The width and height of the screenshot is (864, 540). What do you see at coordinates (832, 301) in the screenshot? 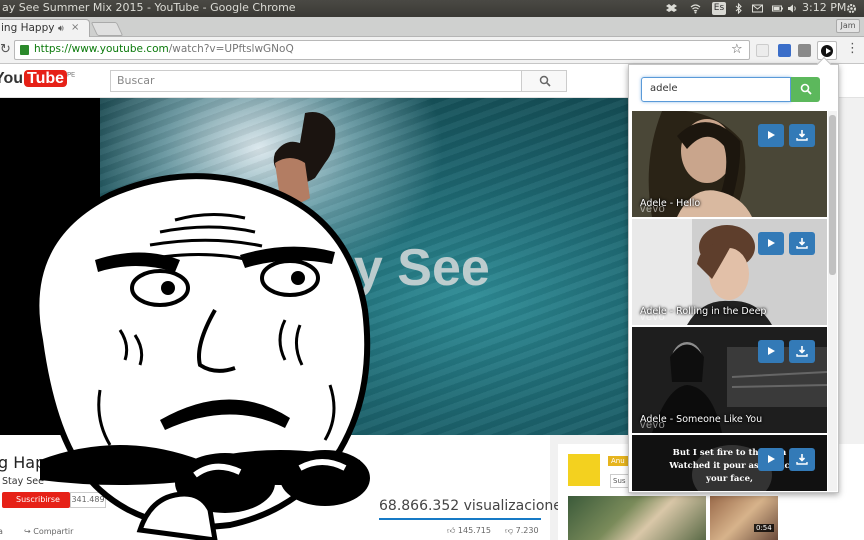
I see `popup-scrollbar` at bounding box center [832, 301].